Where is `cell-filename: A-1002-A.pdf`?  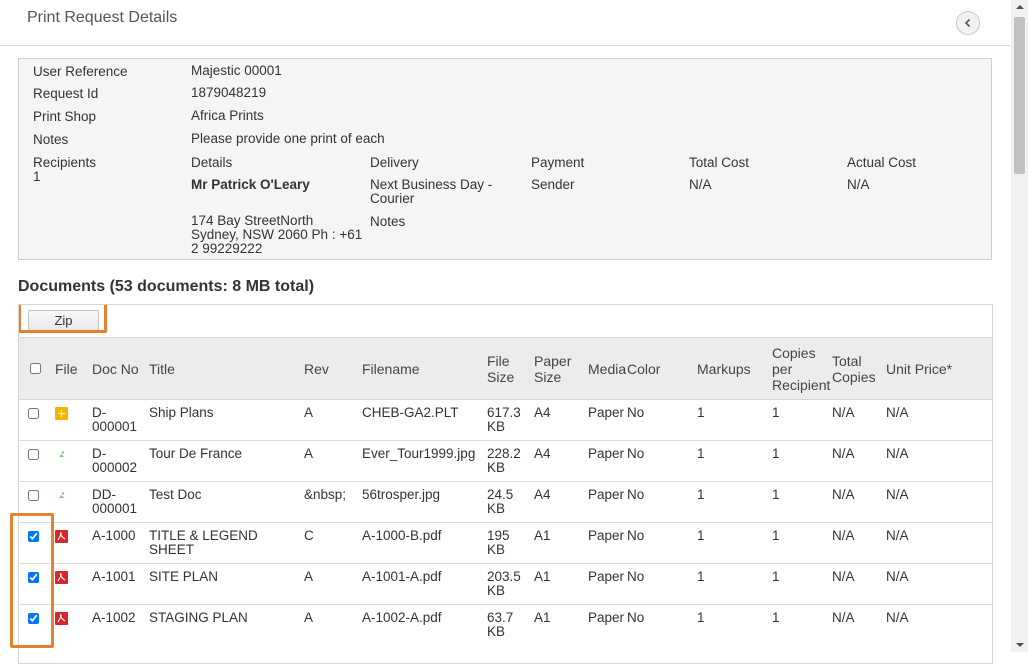
cell-filename: A-1002-A.pdf is located at coordinates (402, 617).